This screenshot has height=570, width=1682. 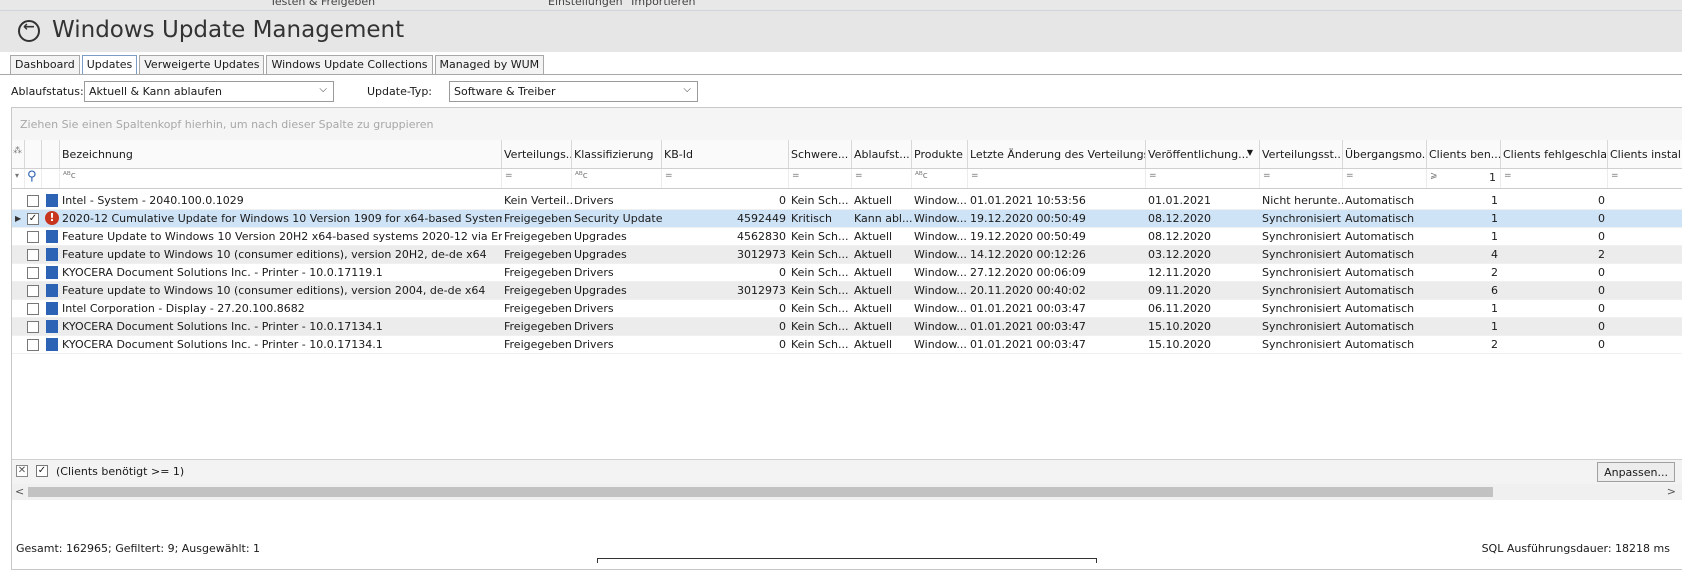 I want to click on filter-cell-klassifizierung: ᴬᴮc, so click(x=617, y=178).